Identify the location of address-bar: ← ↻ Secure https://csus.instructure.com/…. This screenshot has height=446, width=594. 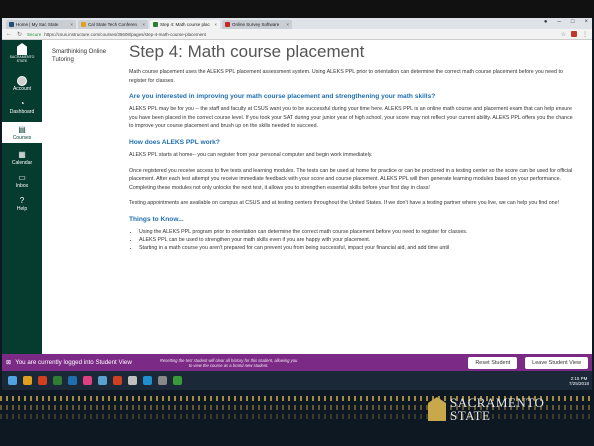
(297, 34).